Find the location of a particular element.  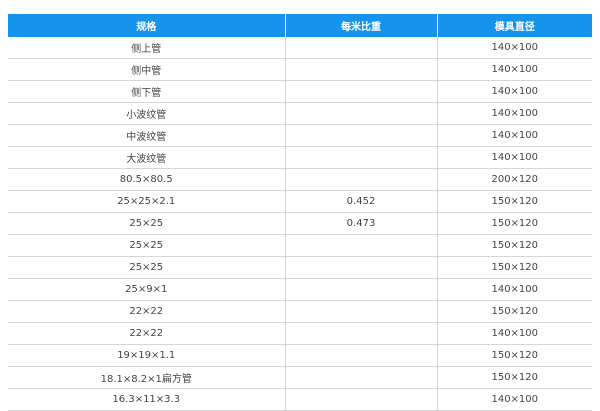

cell-spec: 19×19×1.1 is located at coordinates (147, 355).